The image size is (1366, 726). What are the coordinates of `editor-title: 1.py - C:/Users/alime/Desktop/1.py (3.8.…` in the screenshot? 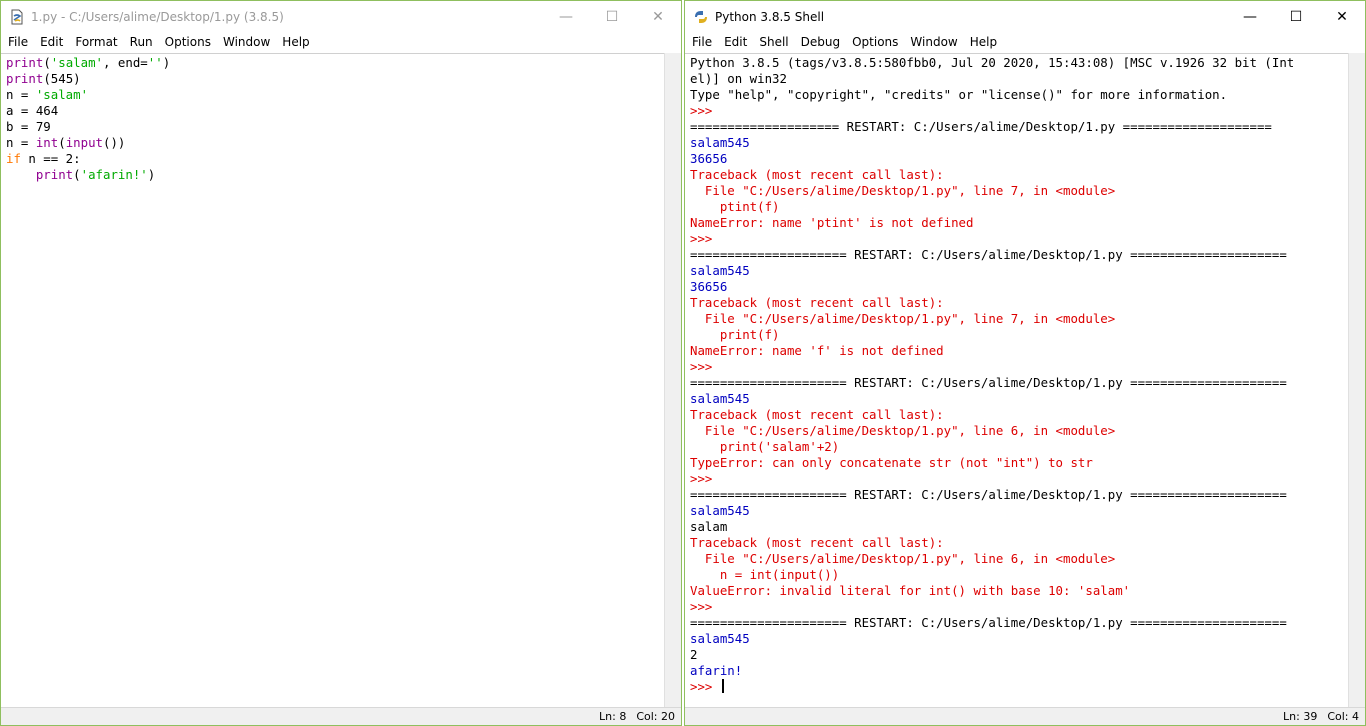 It's located at (157, 16).